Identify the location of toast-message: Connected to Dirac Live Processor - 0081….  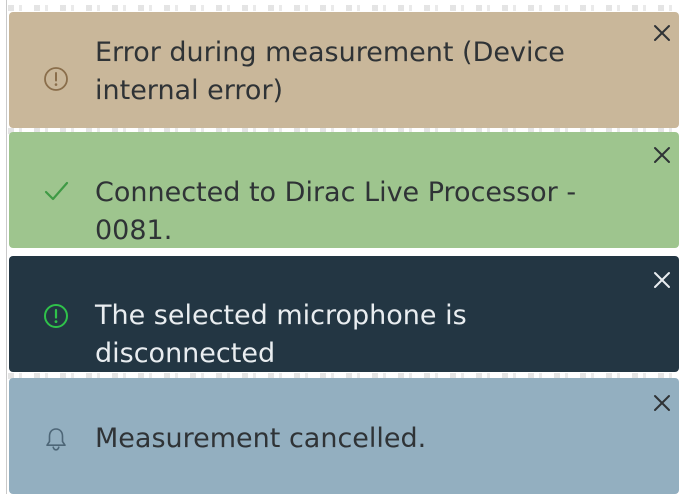
(336, 211).